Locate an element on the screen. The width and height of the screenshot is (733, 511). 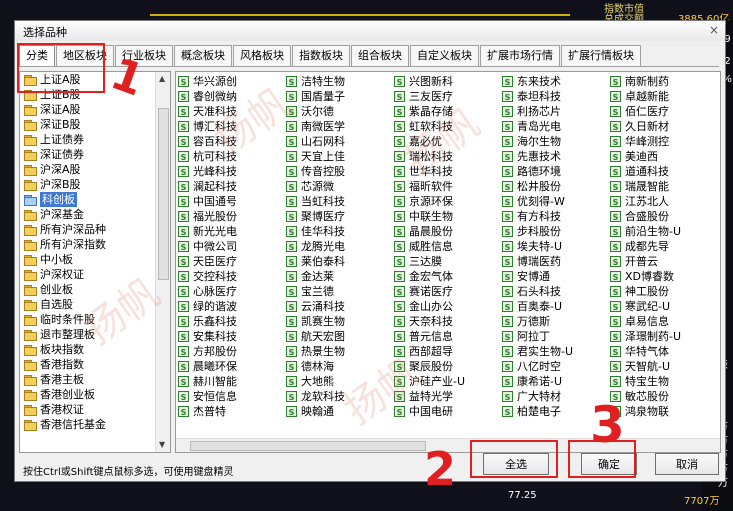
stock-item: S 兴图新科 is located at coordinates (448, 81).